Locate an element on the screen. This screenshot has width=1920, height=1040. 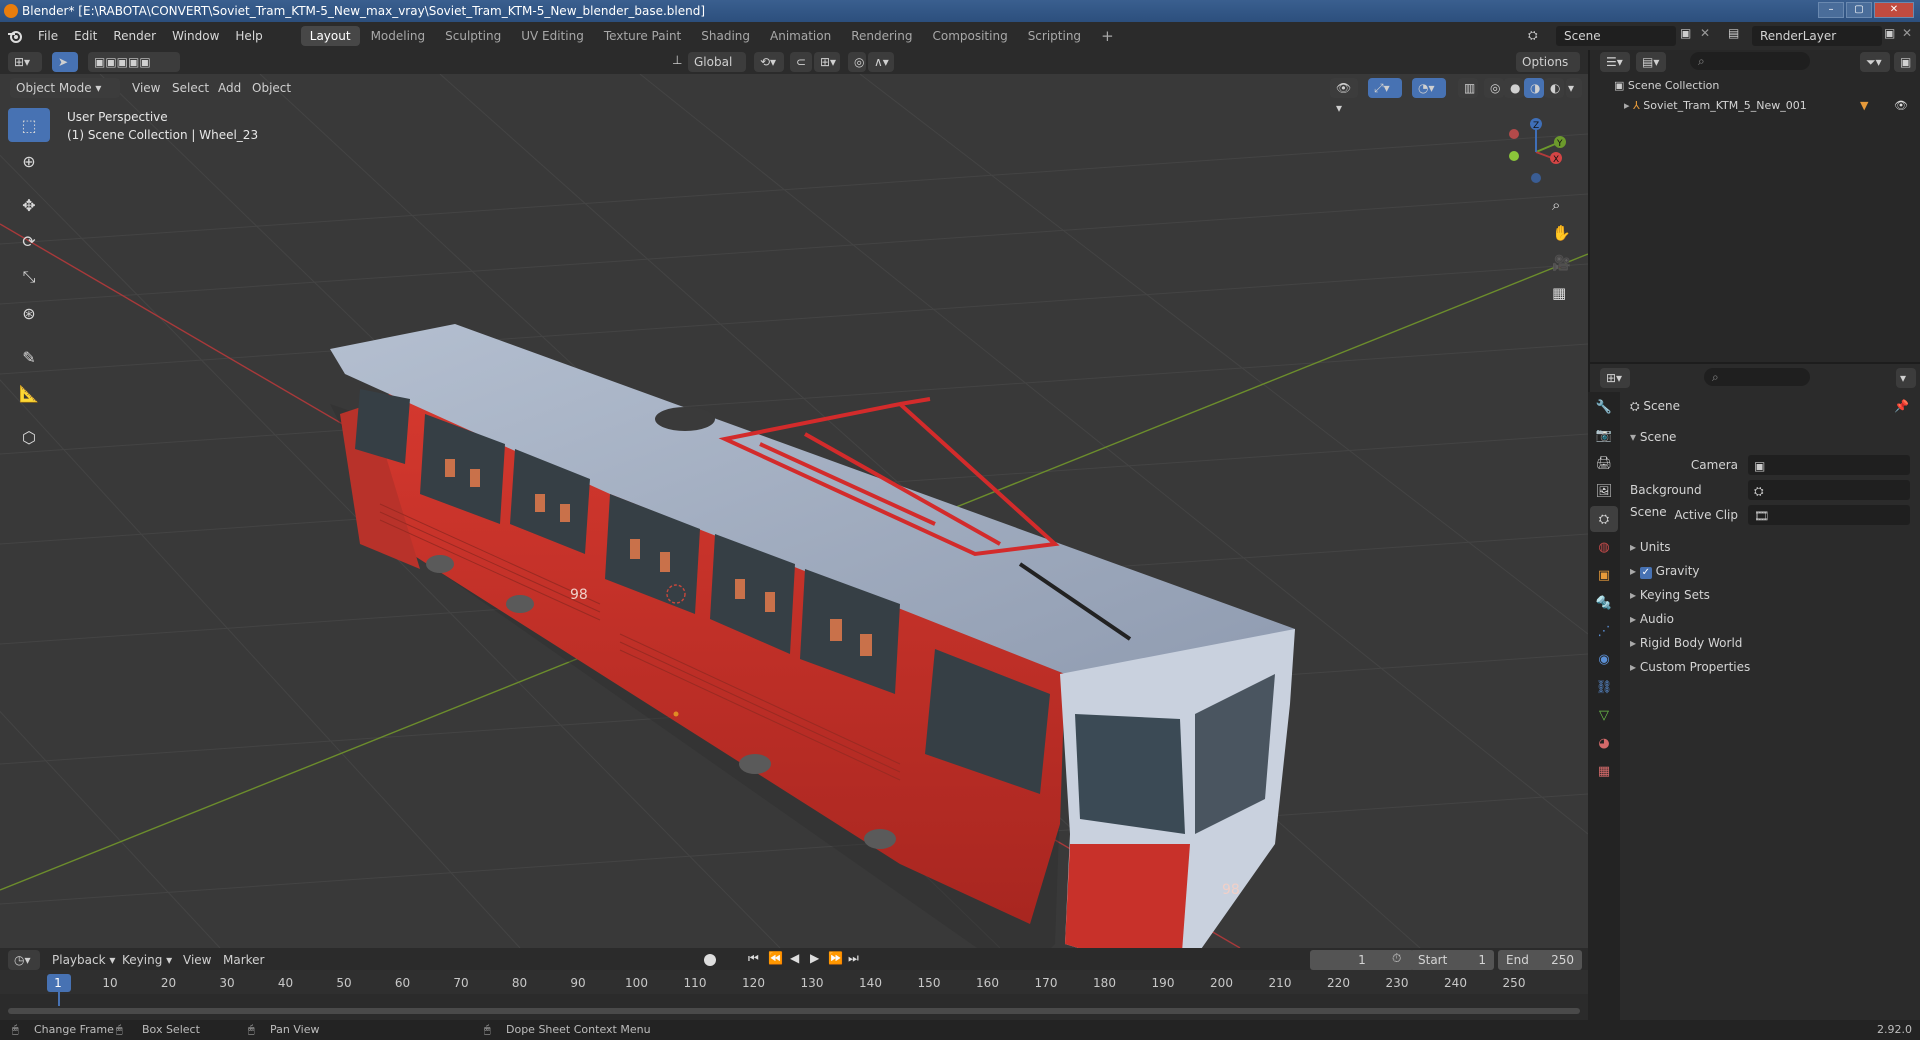
texture-tab-icon: ▦ is located at coordinates (1604, 771).